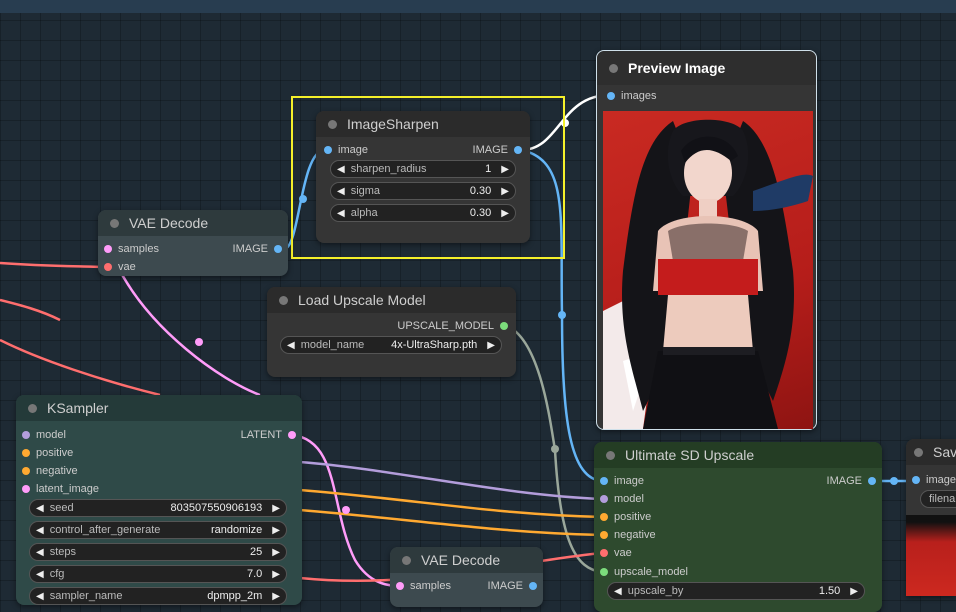 This screenshot has height=612, width=956. Describe the element at coordinates (158, 552) in the screenshot. I see `widget-steps: ◀ steps 25 ▶` at that location.